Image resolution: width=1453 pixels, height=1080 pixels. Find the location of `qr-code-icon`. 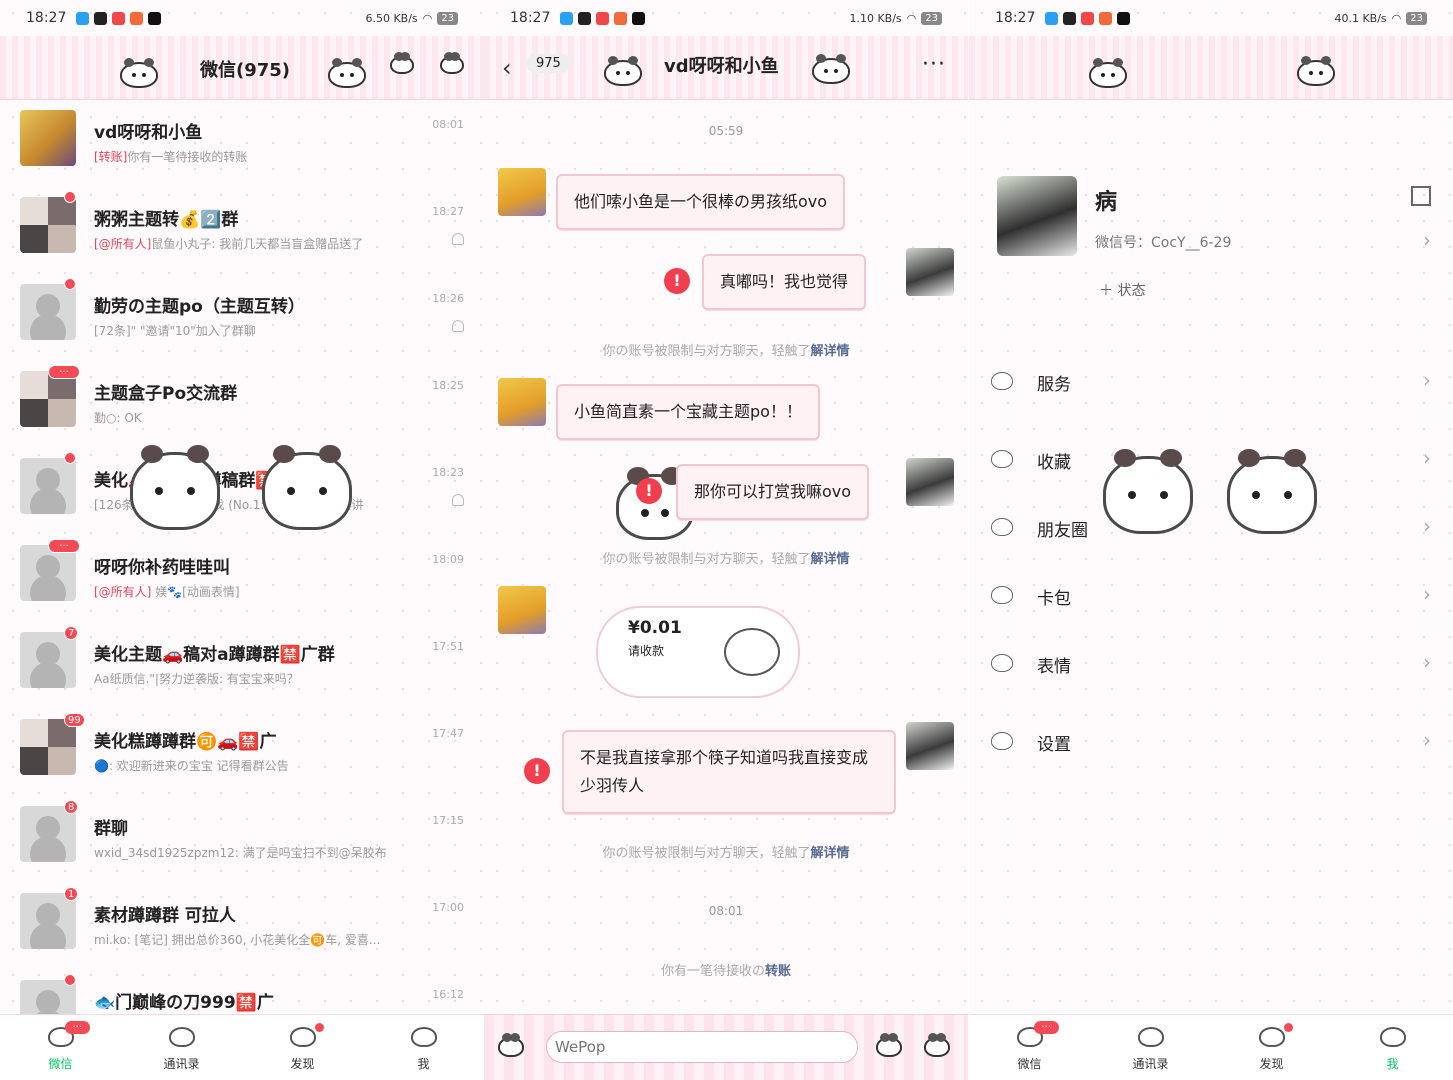

qr-code-icon is located at coordinates (1421, 196).